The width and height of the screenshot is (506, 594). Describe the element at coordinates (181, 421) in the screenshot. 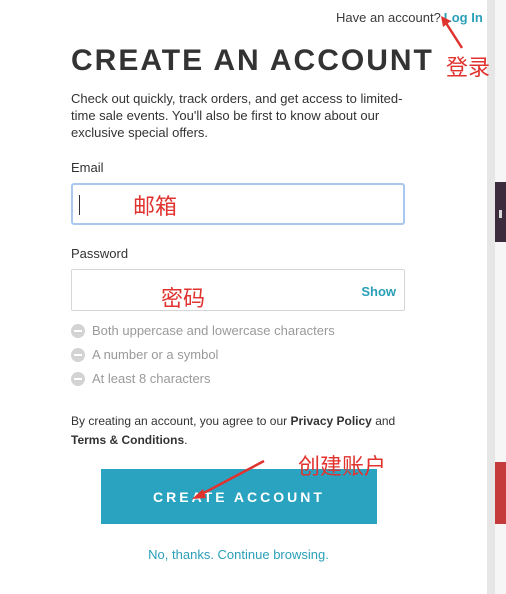

I see `terms-prefix: By creating an account, you agree to our` at that location.